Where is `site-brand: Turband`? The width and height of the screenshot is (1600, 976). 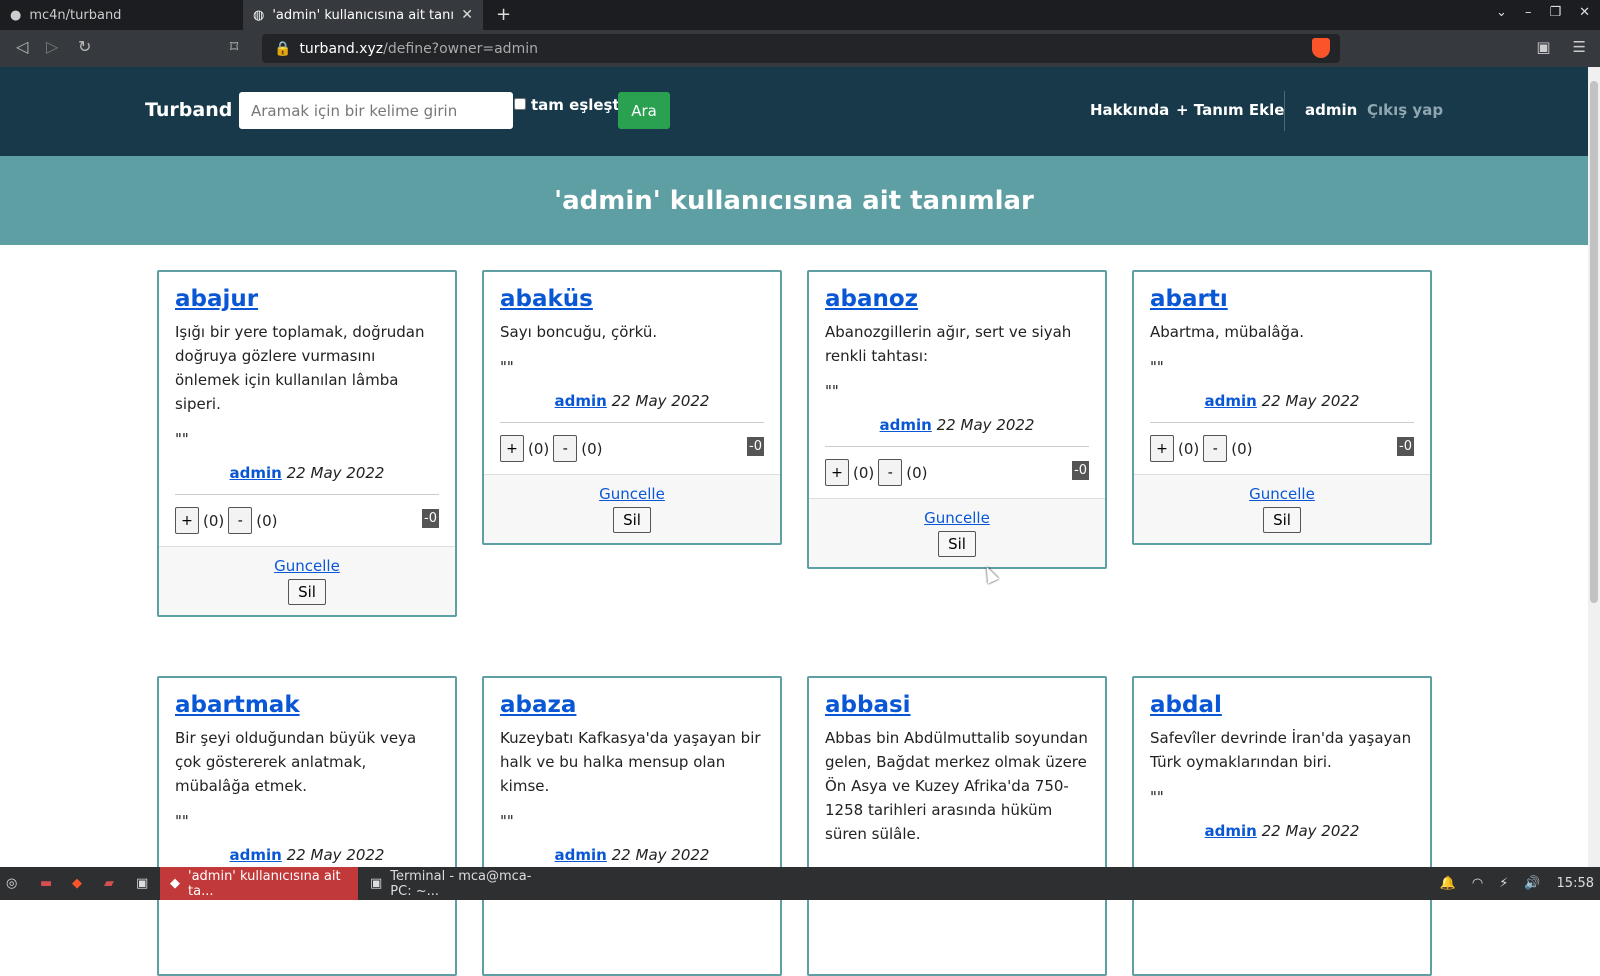
site-brand: Turband is located at coordinates (188, 110).